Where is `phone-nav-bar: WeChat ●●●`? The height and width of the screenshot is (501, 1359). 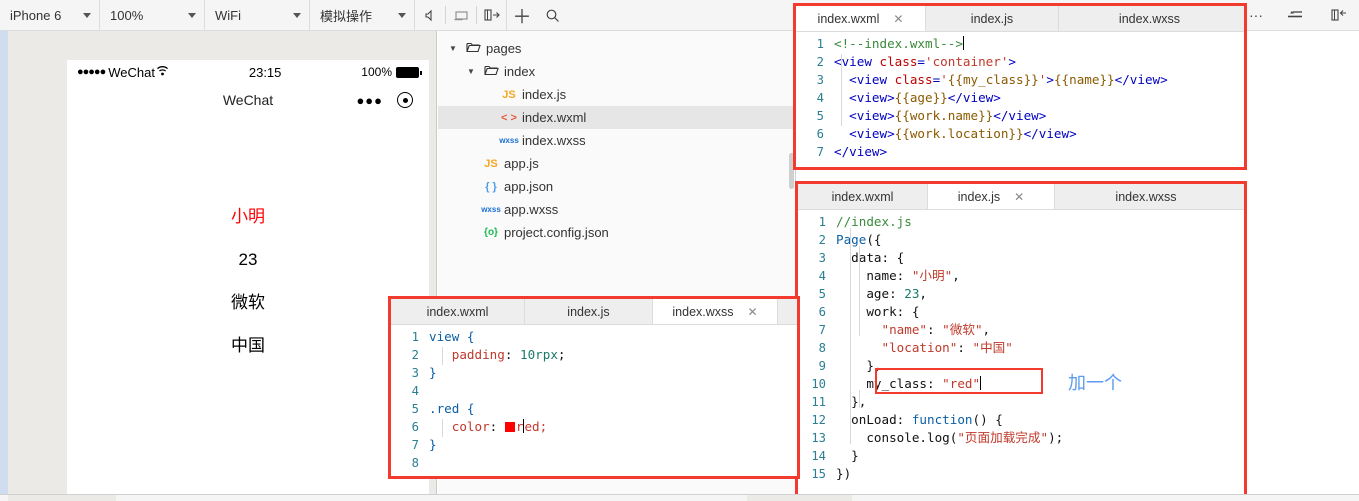
phone-nav-bar: WeChat ●●● is located at coordinates (248, 100).